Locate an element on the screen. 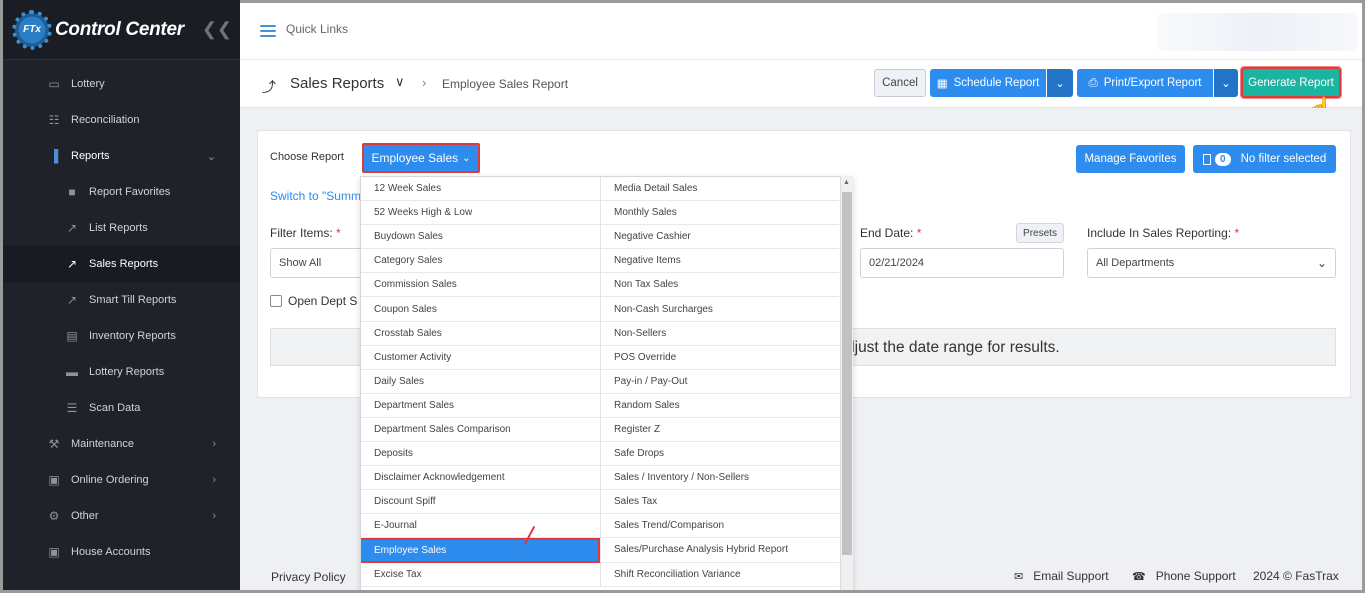 Image resolution: width=1365 pixels, height=593 pixels. menu-item: Crosstab Sales is located at coordinates (480, 334).